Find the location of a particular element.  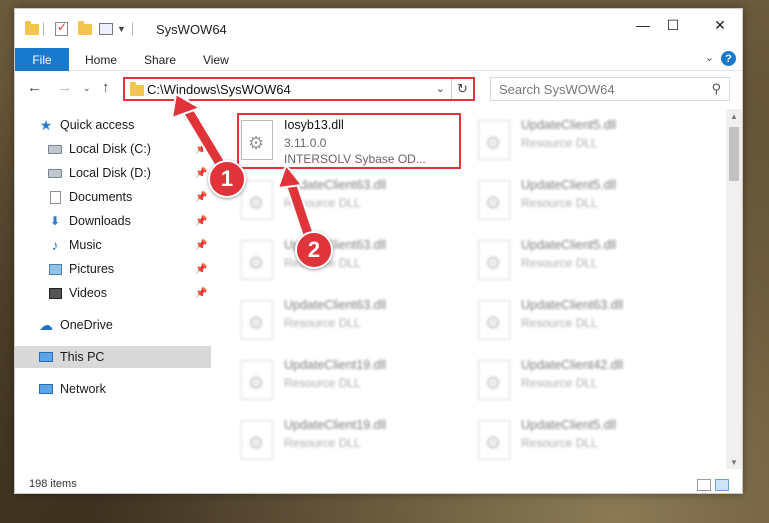

sidebar-item-videos: Videos 📌 is located at coordinates (113, 293).